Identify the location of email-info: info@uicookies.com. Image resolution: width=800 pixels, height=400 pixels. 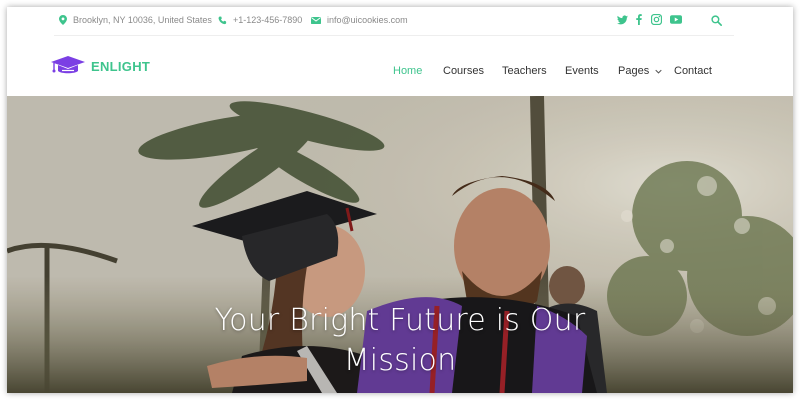
(359, 20).